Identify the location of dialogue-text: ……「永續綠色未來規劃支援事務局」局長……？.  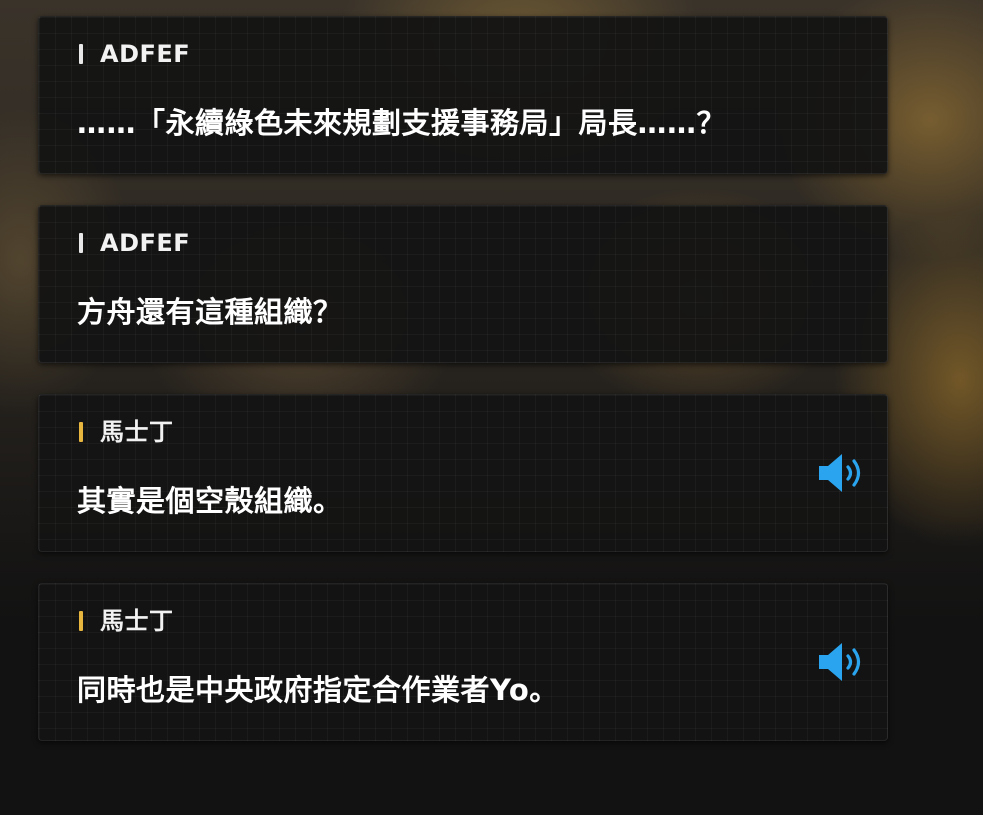
(402, 123).